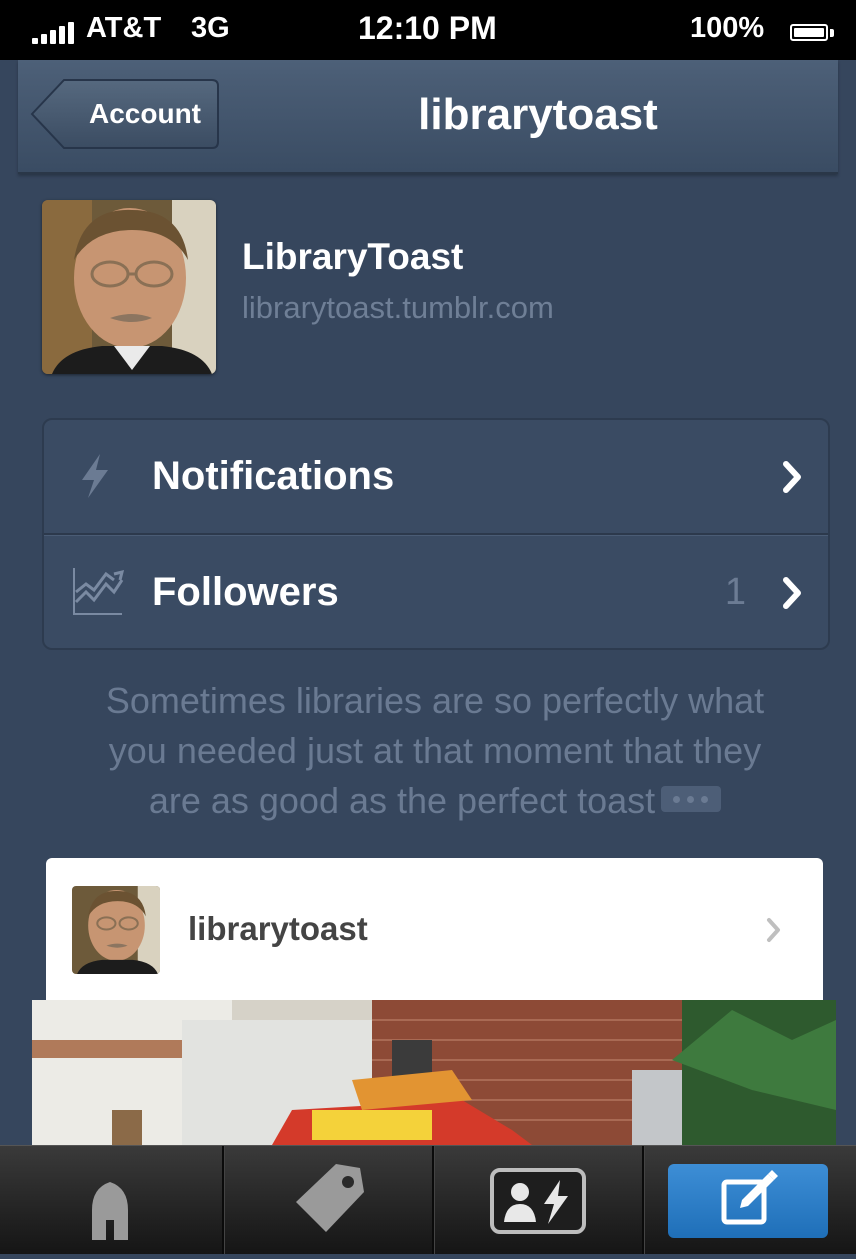 The image size is (856, 1259). Describe the element at coordinates (749, 1197) in the screenshot. I see `compose-icon` at that location.